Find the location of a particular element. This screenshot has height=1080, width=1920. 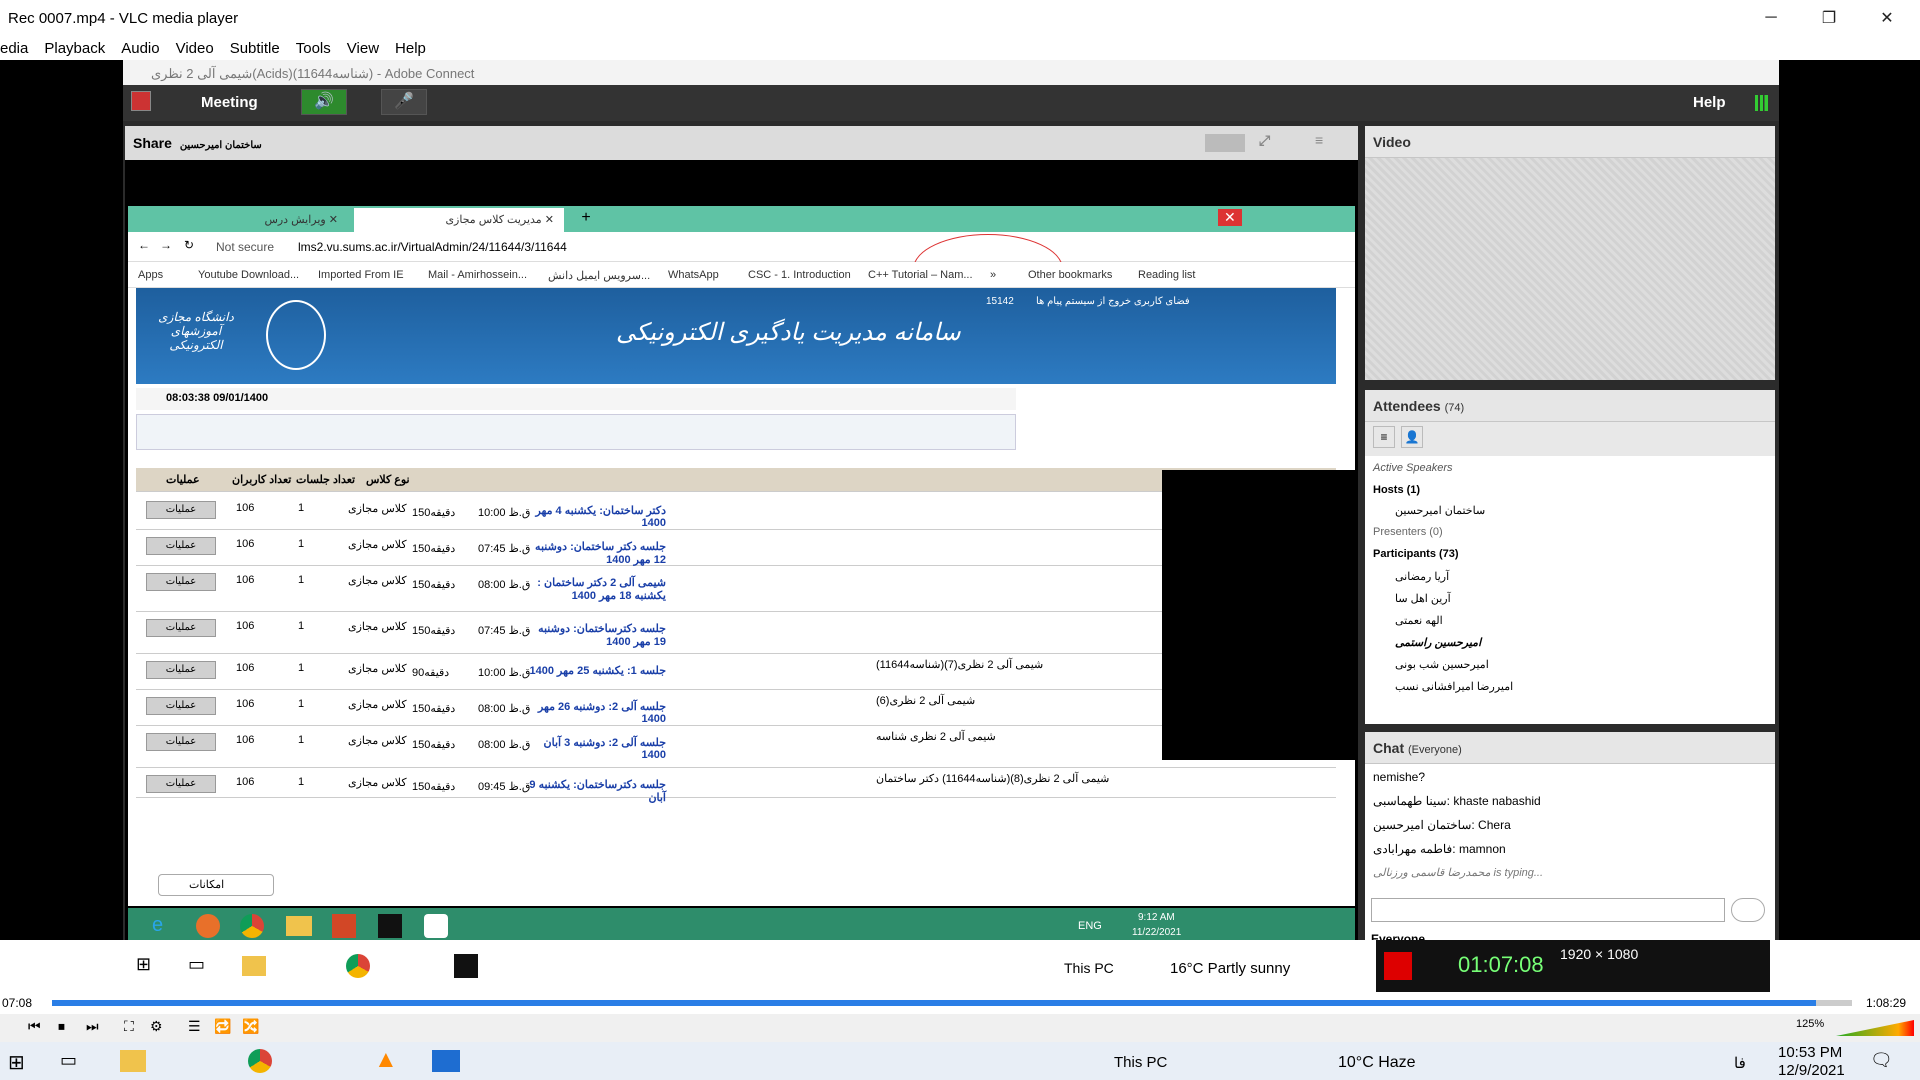

win-thispc: This PC is located at coordinates (1140, 1062).